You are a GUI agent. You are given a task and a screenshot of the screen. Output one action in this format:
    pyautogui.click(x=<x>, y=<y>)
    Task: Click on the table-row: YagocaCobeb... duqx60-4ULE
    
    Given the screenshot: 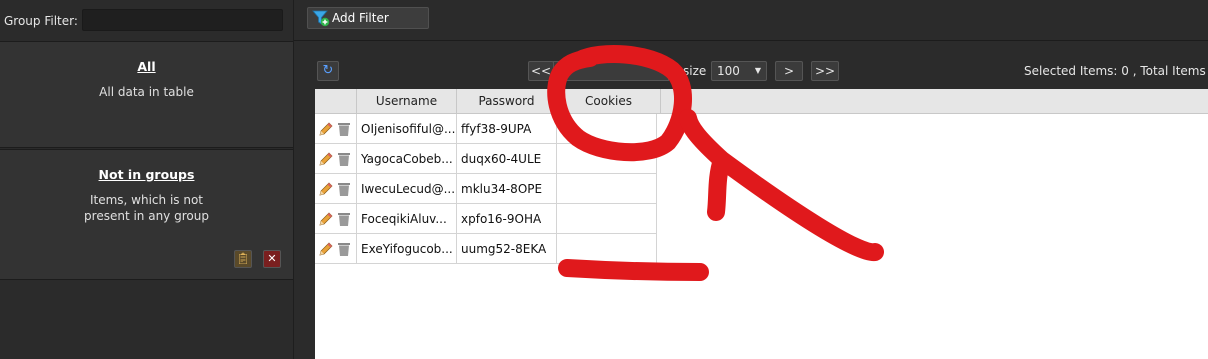 What is the action you would take?
    pyautogui.click(x=486, y=159)
    